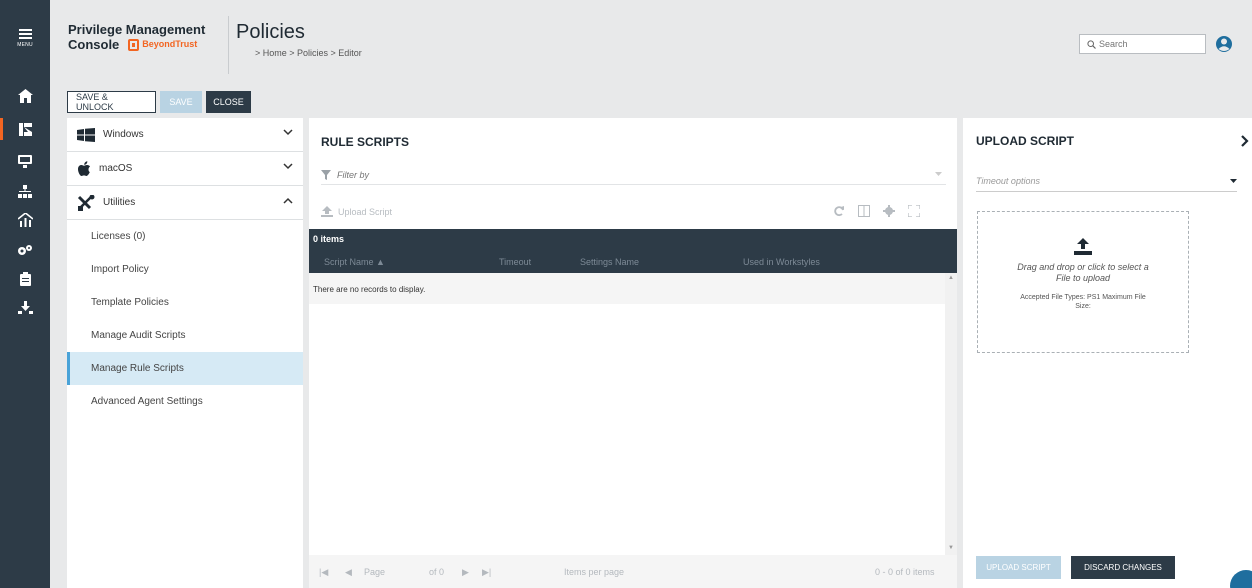  Describe the element at coordinates (185, 203) in the screenshot. I see `accordion-utilities: Utilities` at that location.